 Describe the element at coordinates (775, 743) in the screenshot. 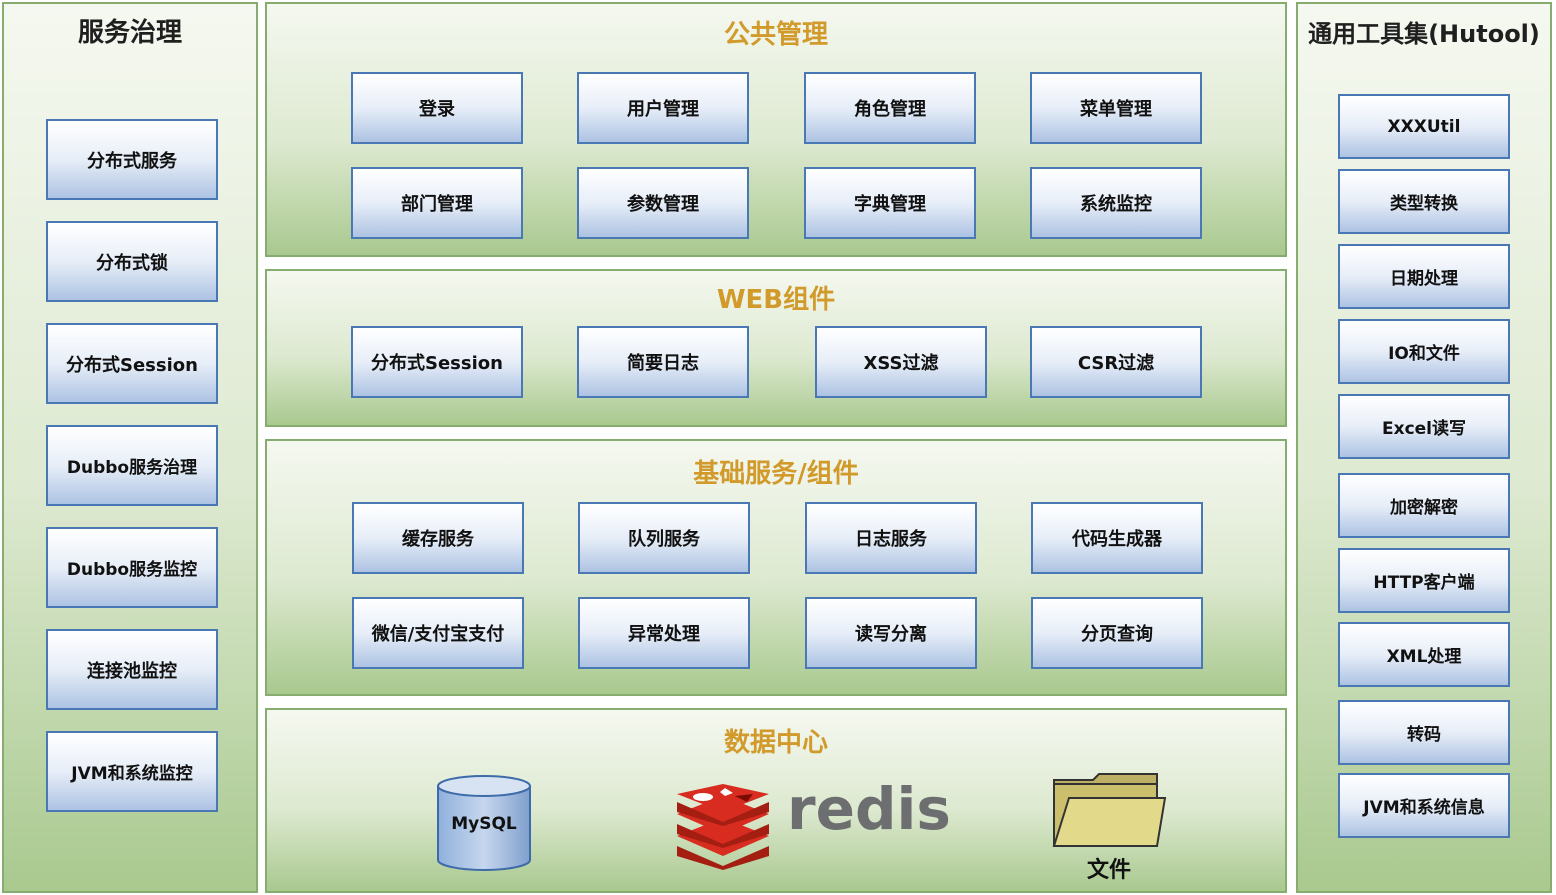

I see `data-center-title: 数据中心` at that location.